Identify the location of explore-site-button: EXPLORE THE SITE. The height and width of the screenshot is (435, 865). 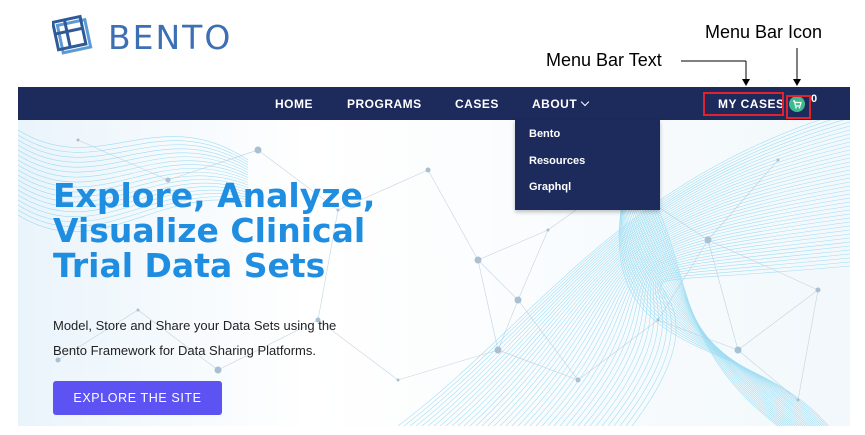
(137, 398).